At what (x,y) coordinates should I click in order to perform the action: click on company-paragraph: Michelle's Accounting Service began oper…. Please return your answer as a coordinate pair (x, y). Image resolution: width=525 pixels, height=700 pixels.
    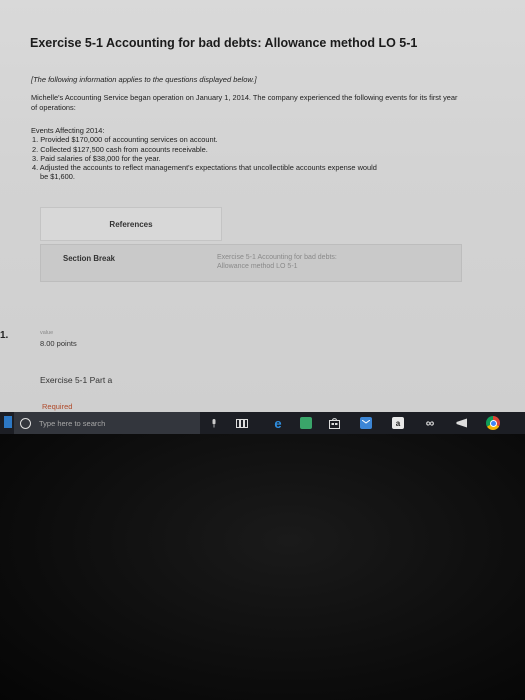
    Looking at the image, I should click on (244, 102).